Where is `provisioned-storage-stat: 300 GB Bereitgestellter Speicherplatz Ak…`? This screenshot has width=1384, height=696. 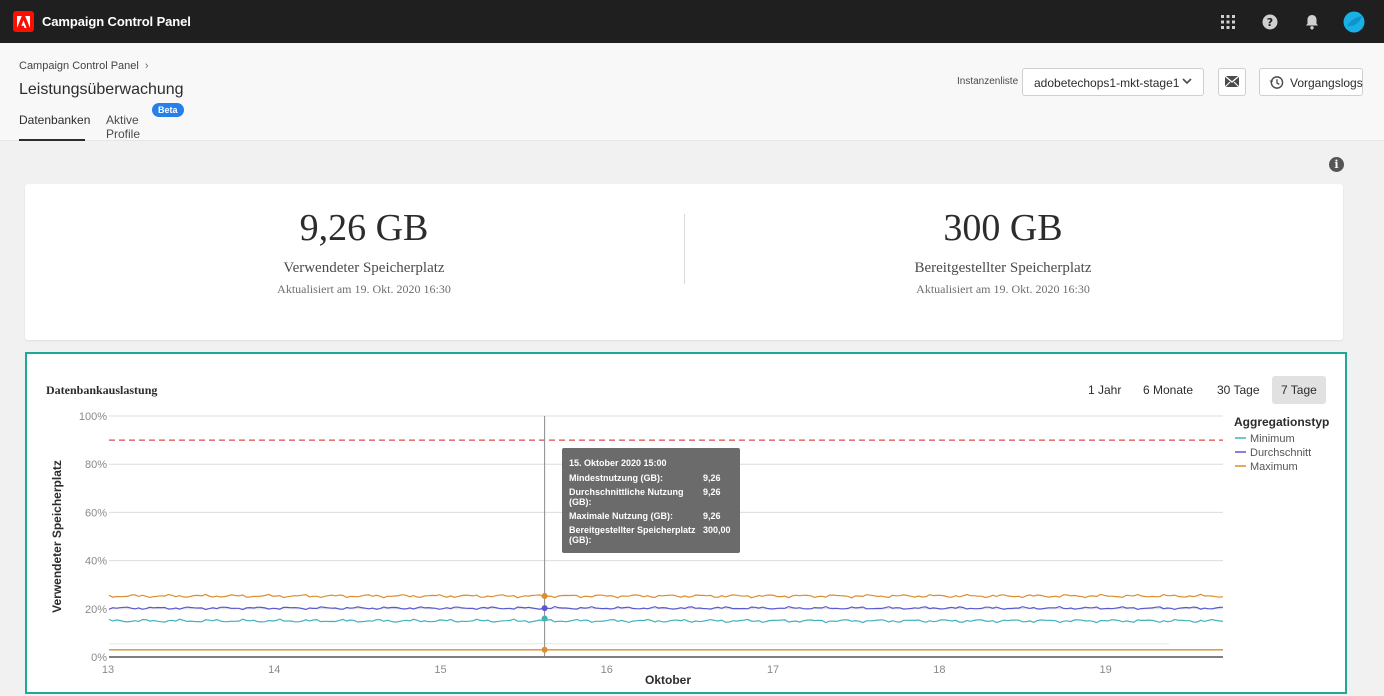
provisioned-storage-stat: 300 GB Bereitgestellter Speicherplatz Ak… is located at coordinates (1003, 251).